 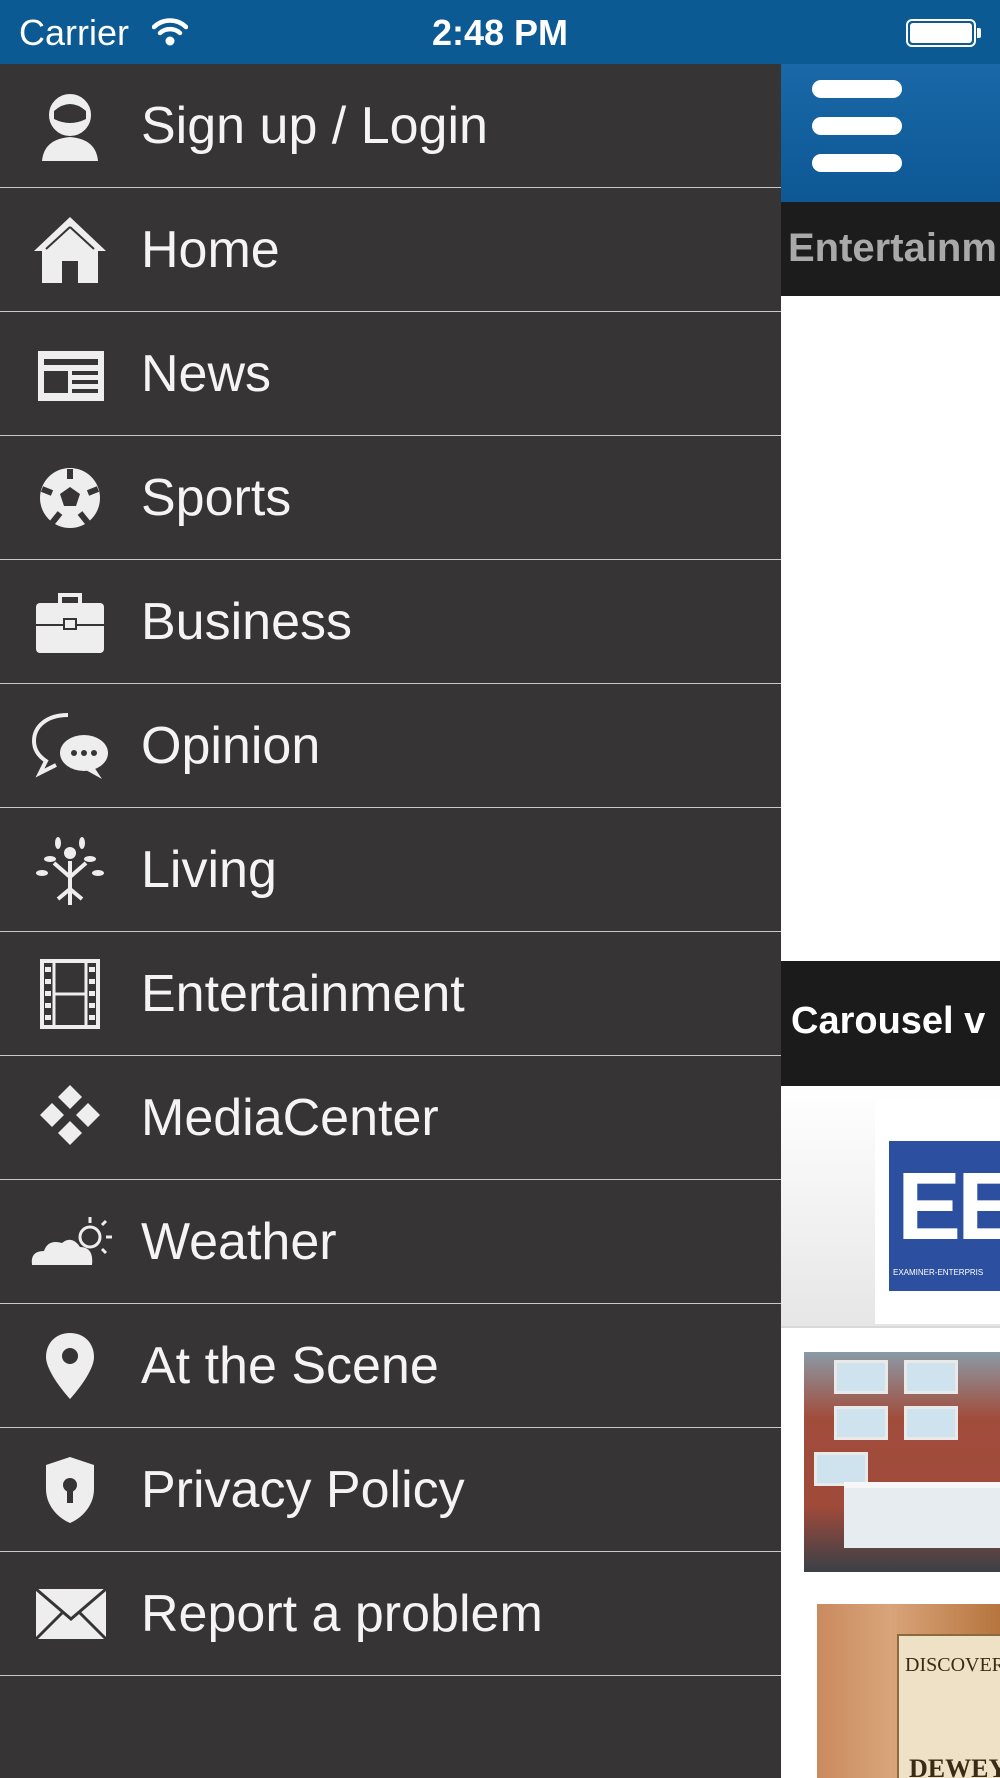 What do you see at coordinates (70, 374) in the screenshot?
I see `newspaper-icon` at bounding box center [70, 374].